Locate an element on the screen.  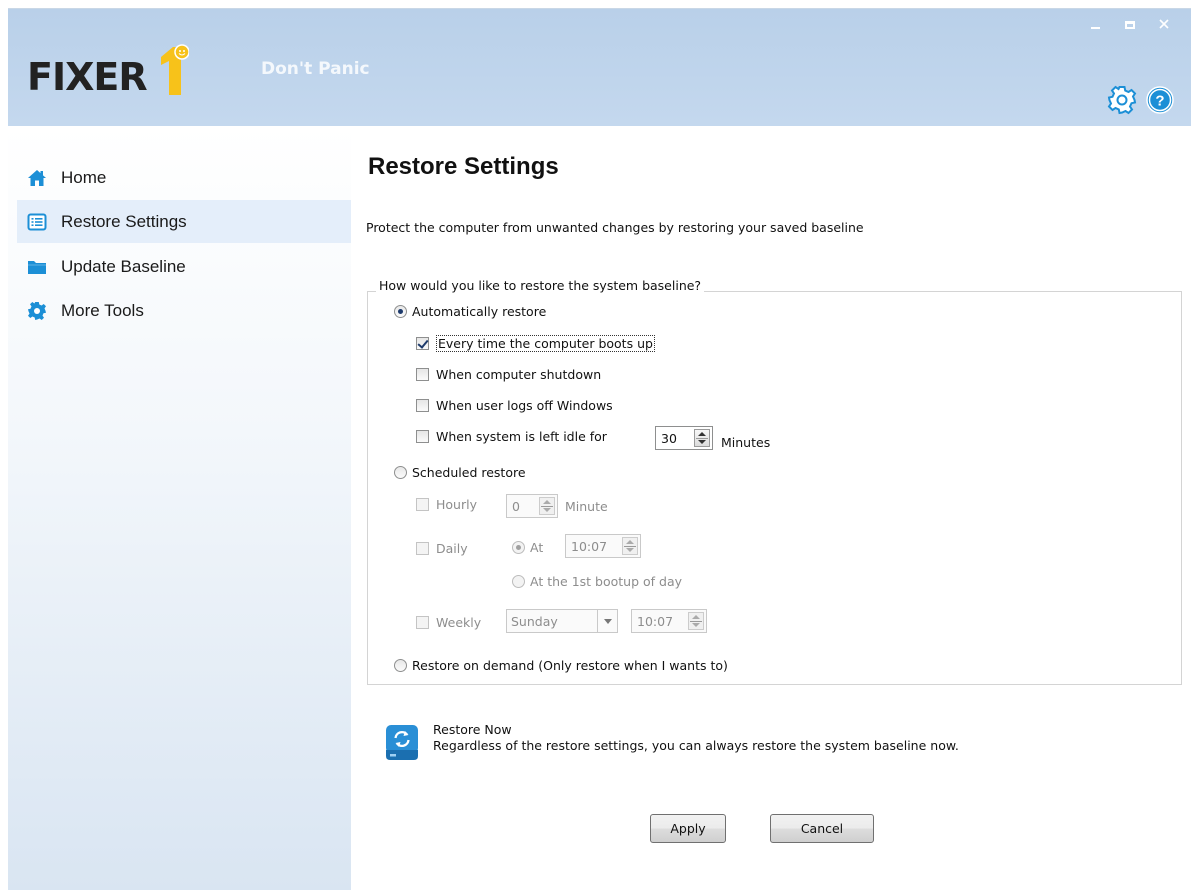
minimize-button is located at coordinates (1096, 25).